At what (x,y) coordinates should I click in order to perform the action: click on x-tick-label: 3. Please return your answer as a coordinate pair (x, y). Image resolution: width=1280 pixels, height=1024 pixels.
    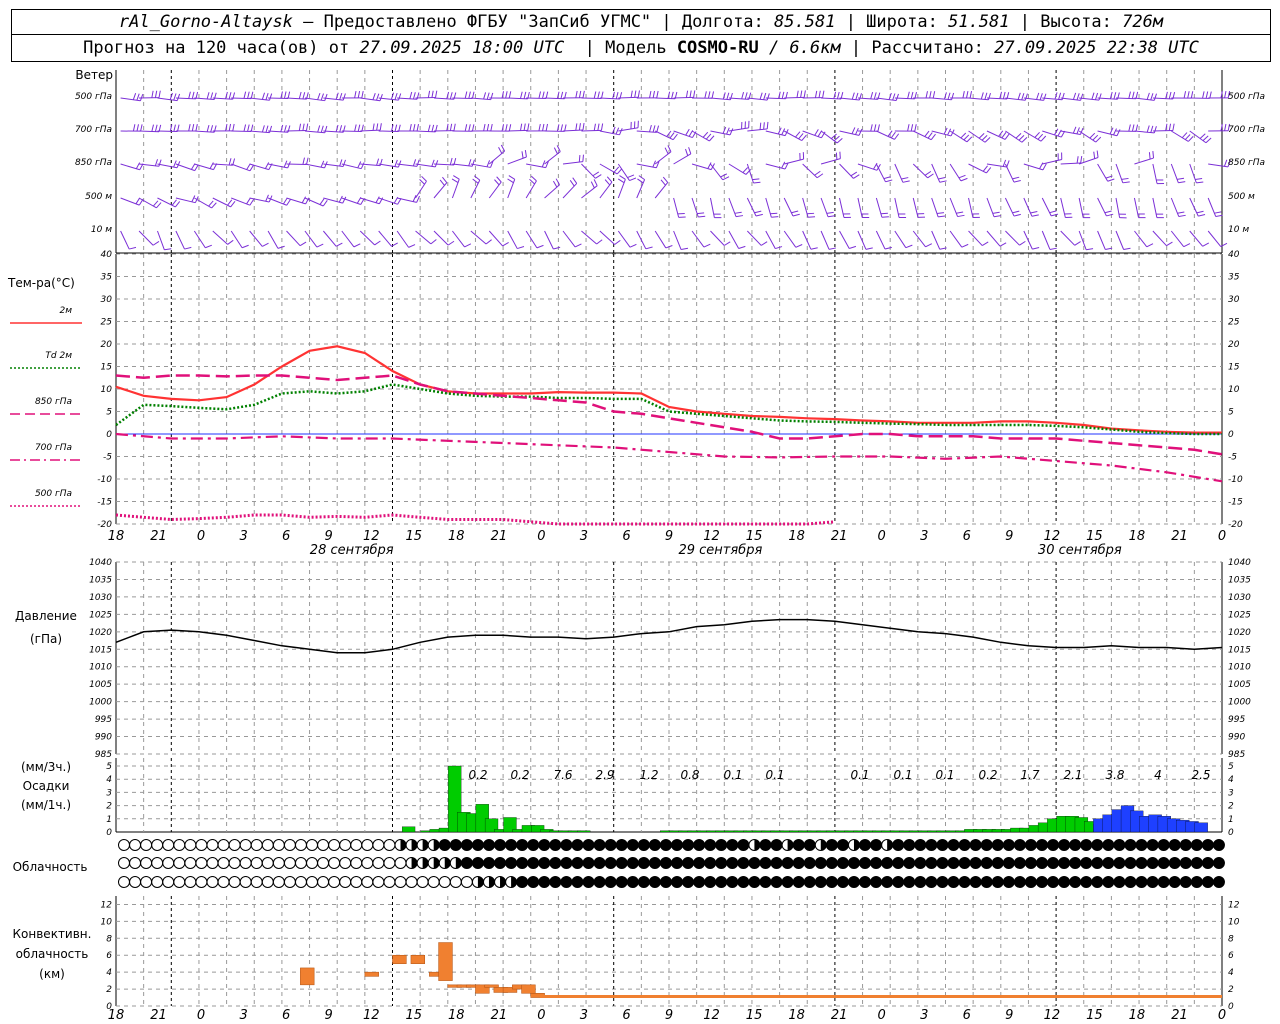
    Looking at the image, I should click on (243, 536).